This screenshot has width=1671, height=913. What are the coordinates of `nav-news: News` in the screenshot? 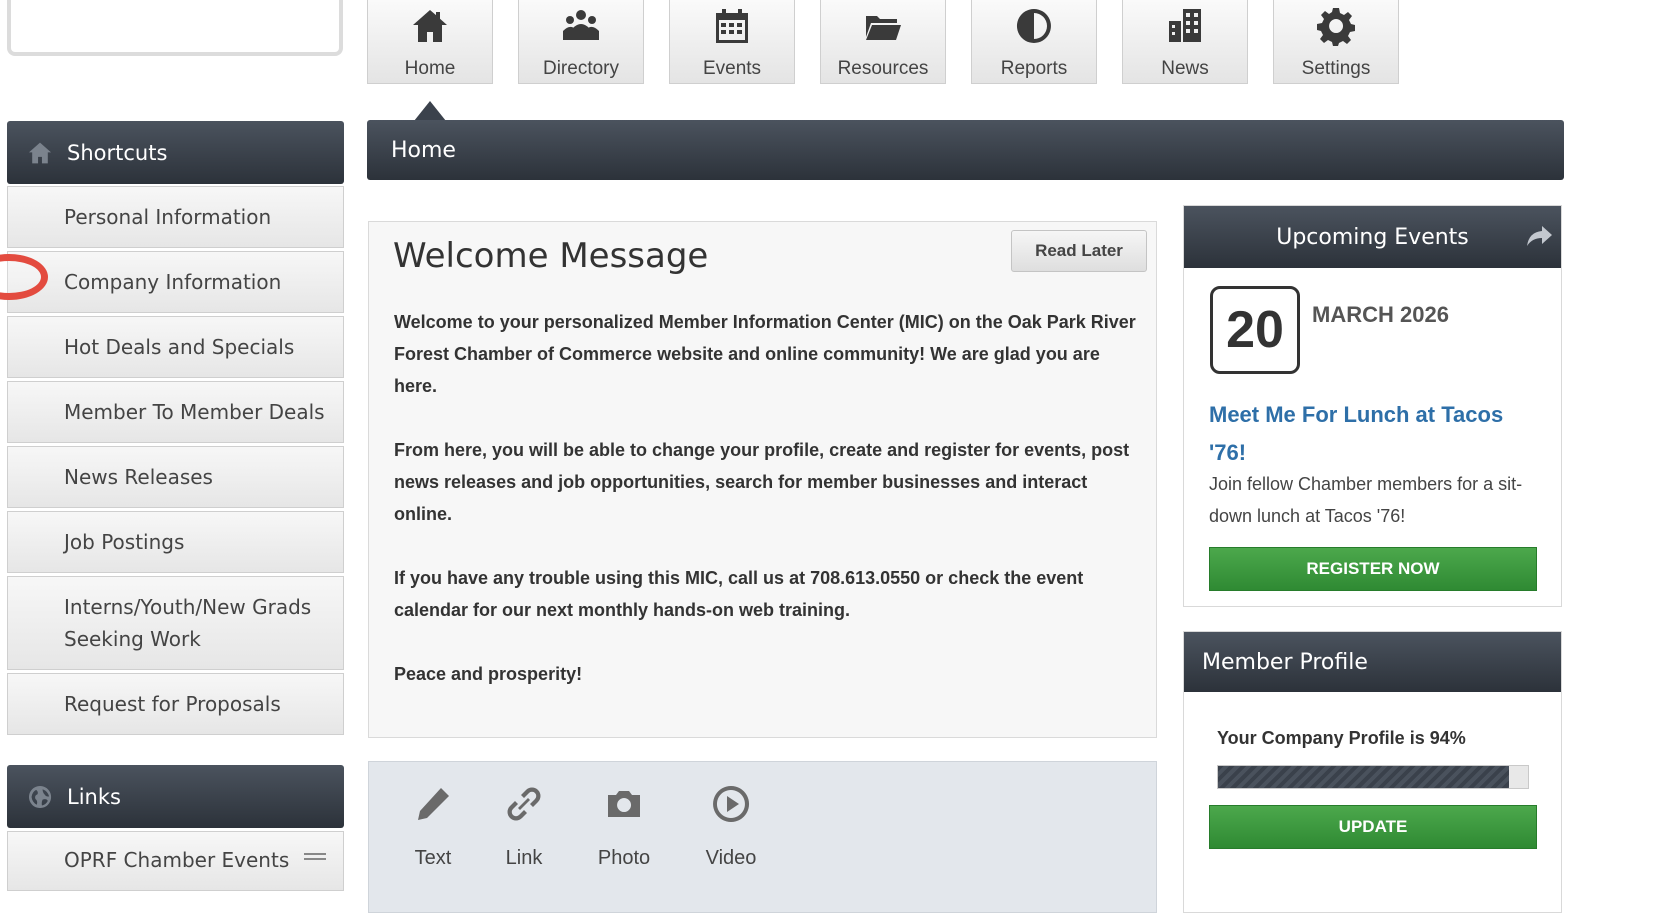 It's located at (1185, 42).